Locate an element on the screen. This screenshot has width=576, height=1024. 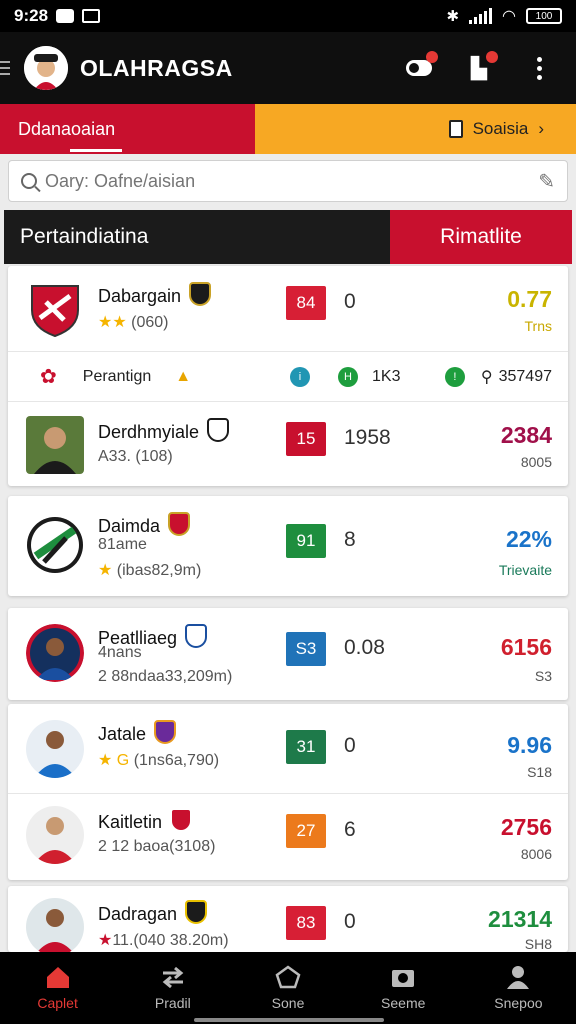
app-bar: OLAHRAGSA ▙ is located at coordinates (288, 68).